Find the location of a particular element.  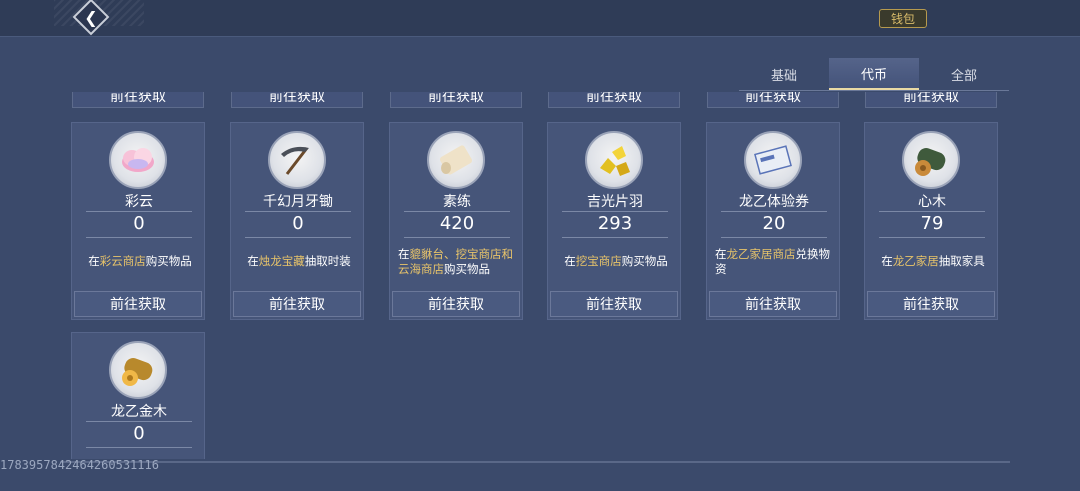

user-id: 1783957842464260531116 is located at coordinates (79, 465).